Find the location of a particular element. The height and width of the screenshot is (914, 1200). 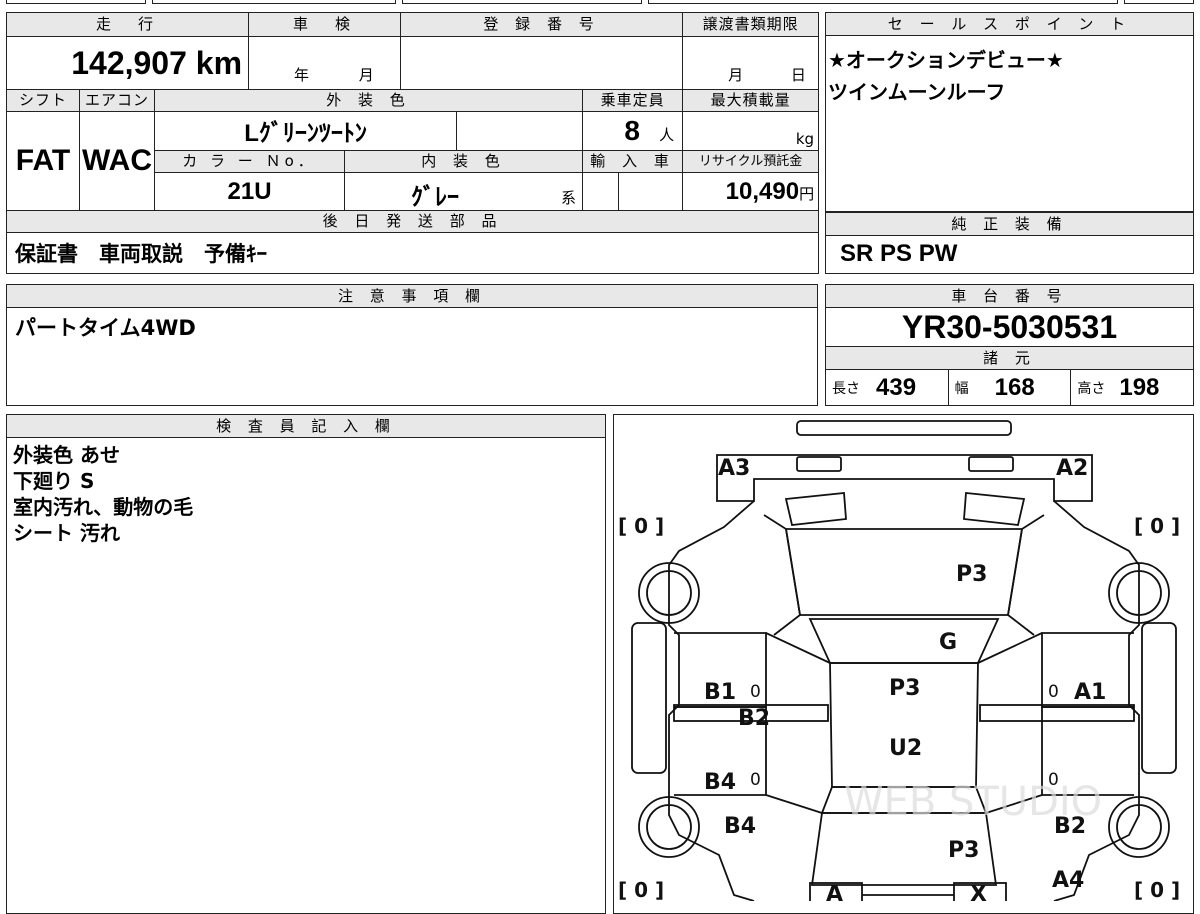

notes-value: パートタイム4WD is located at coordinates (105, 328).